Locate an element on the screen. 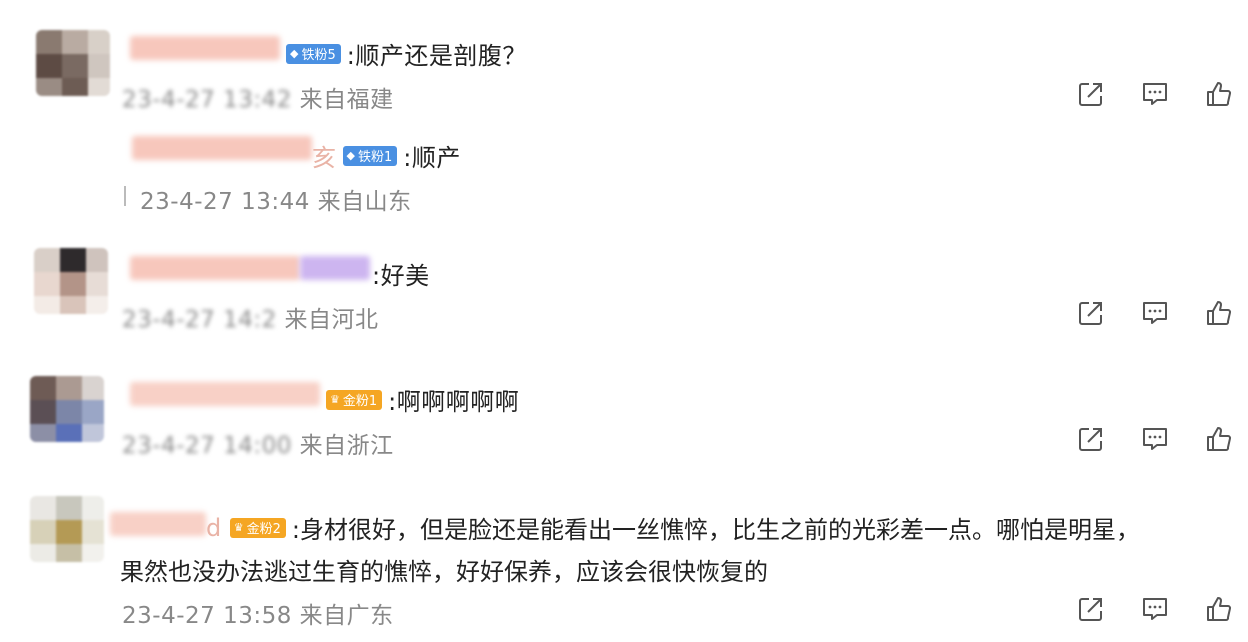  comment-text: :顺产还是剖腹？ is located at coordinates (436, 56).